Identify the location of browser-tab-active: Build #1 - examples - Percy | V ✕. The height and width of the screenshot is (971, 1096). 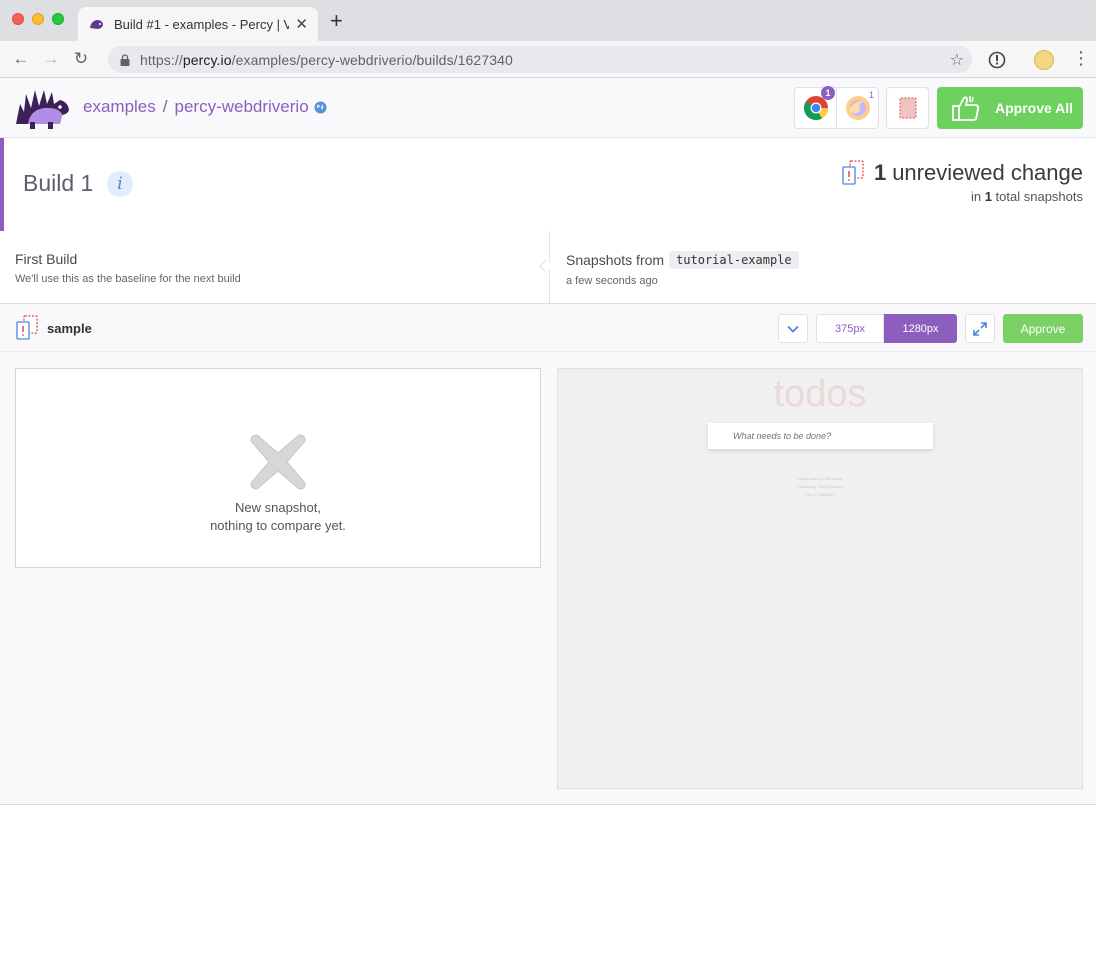
(198, 24).